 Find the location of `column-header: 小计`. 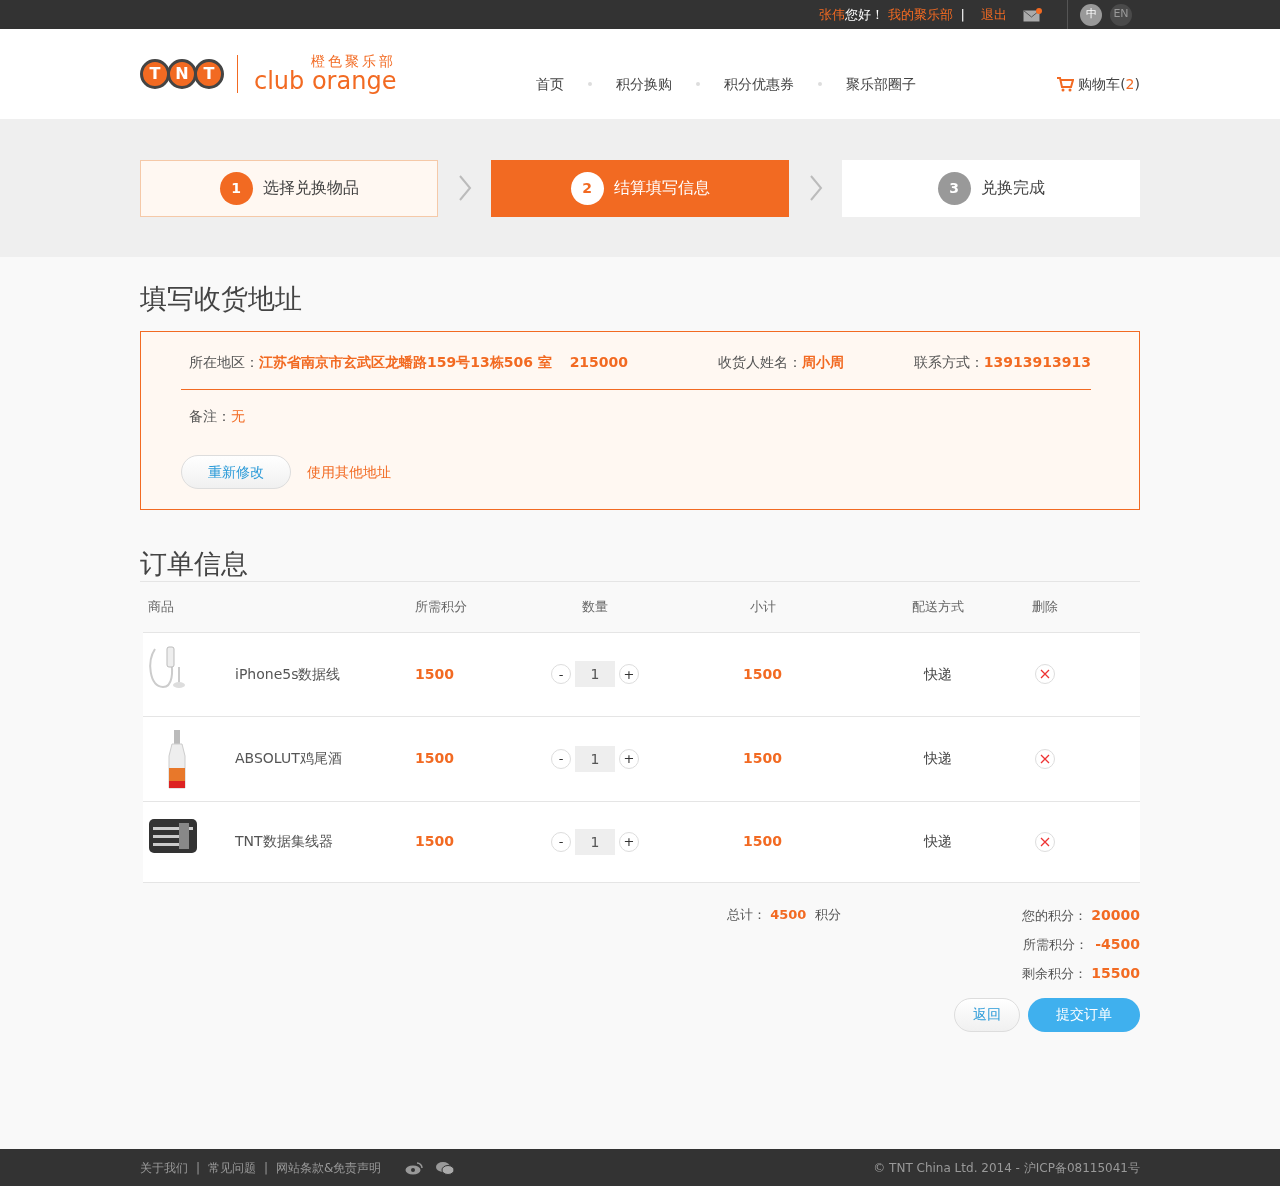

column-header: 小计 is located at coordinates (762, 607).